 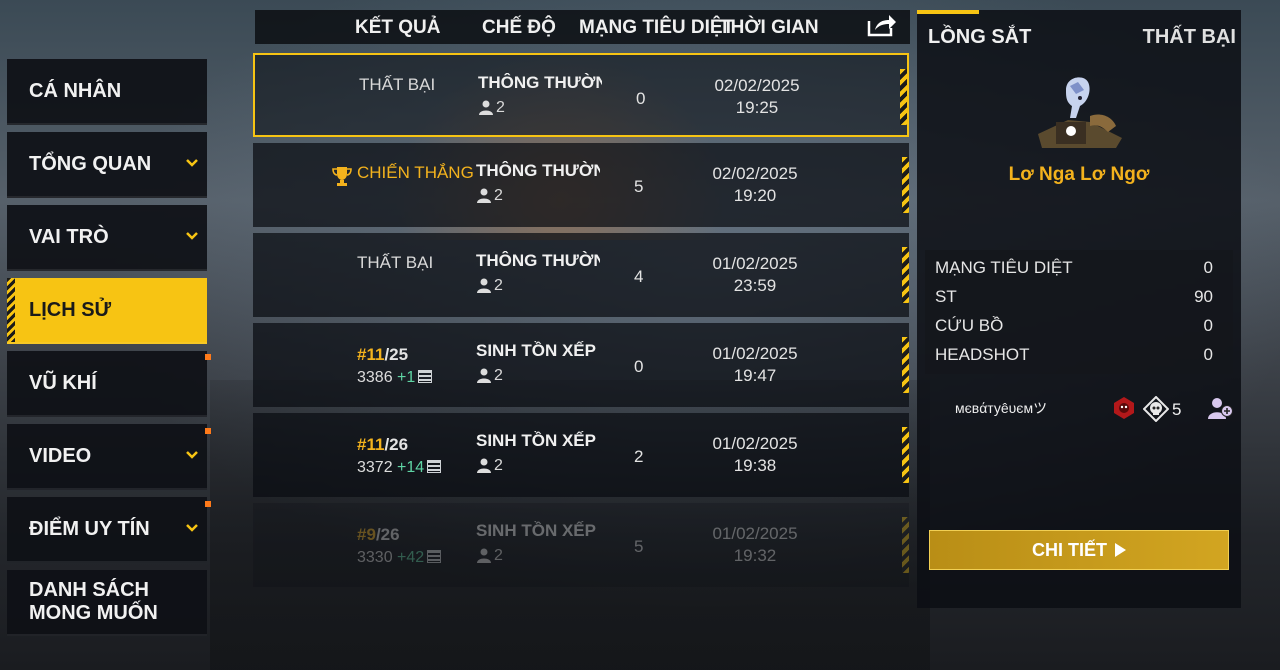 I want to click on sidebar-item-vai-tro: VAI TRÒ, so click(x=107, y=238).